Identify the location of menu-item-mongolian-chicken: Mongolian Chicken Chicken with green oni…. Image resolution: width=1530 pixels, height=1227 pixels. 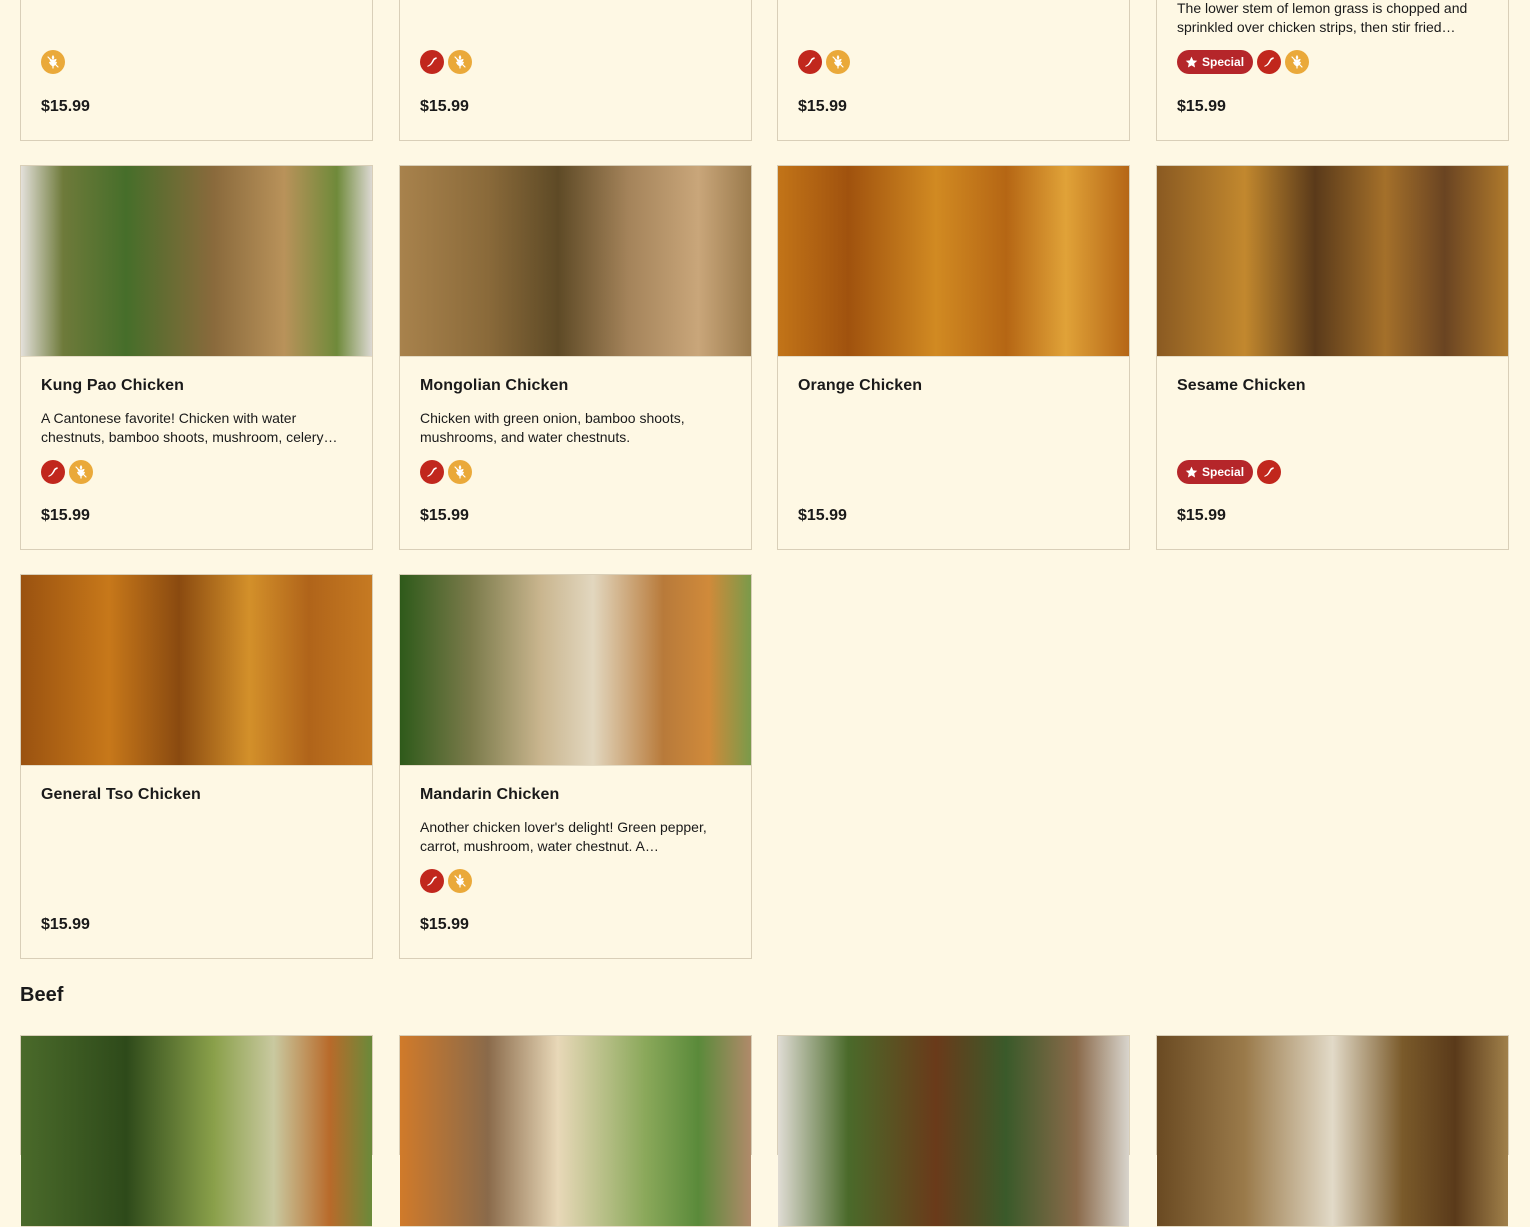
(575, 357).